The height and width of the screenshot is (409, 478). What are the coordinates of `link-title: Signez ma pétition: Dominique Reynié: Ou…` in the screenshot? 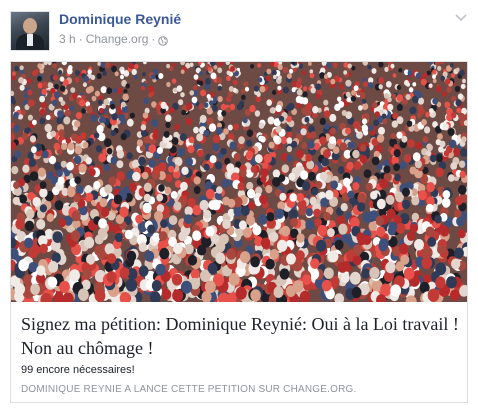 It's located at (241, 336).